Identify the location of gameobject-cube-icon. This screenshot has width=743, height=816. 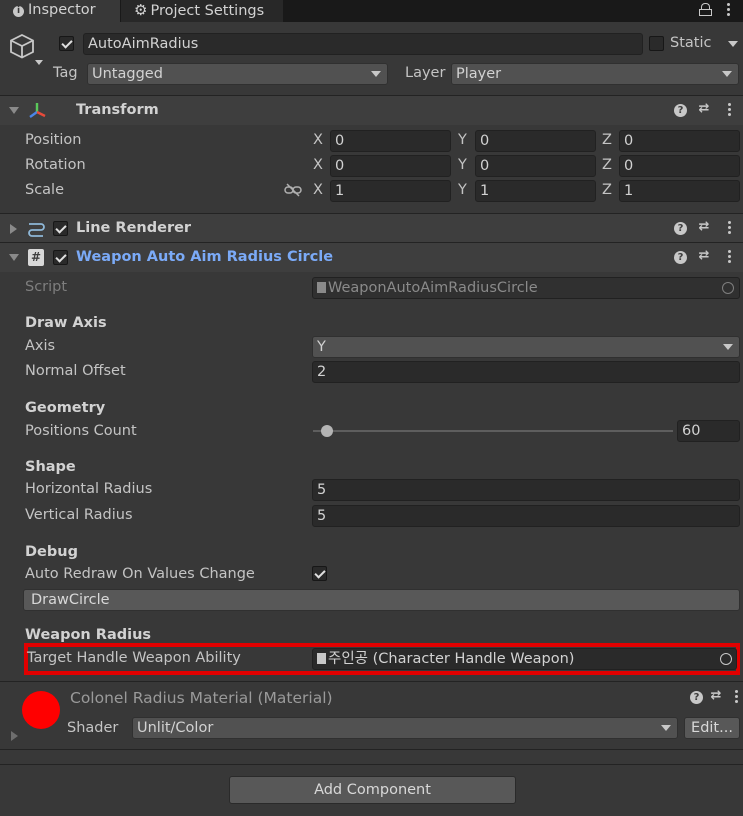
(22, 46).